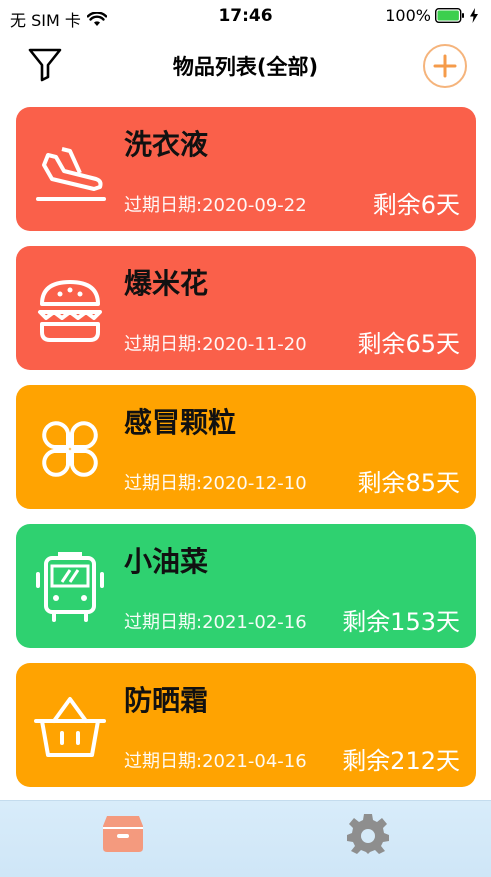 This screenshot has height=877, width=491. What do you see at coordinates (70, 727) in the screenshot?
I see `basket-icon` at bounding box center [70, 727].